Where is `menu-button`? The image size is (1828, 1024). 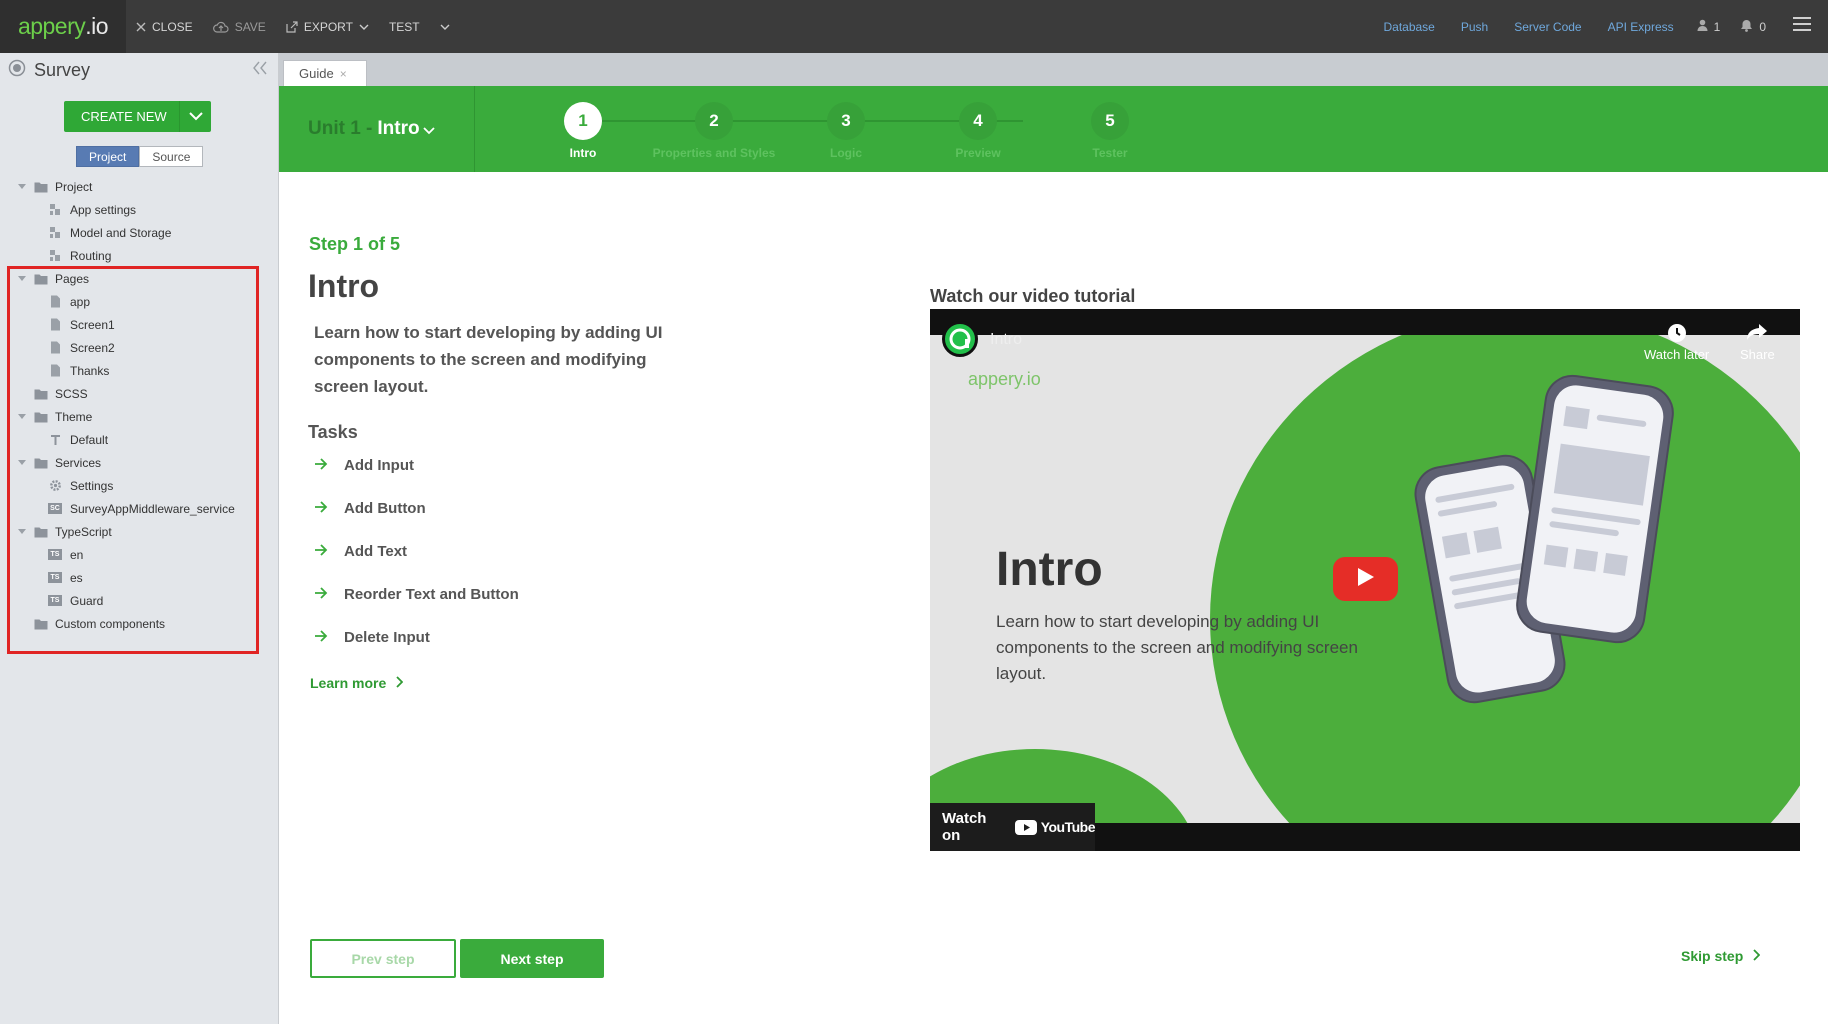
menu-button is located at coordinates (1802, 26).